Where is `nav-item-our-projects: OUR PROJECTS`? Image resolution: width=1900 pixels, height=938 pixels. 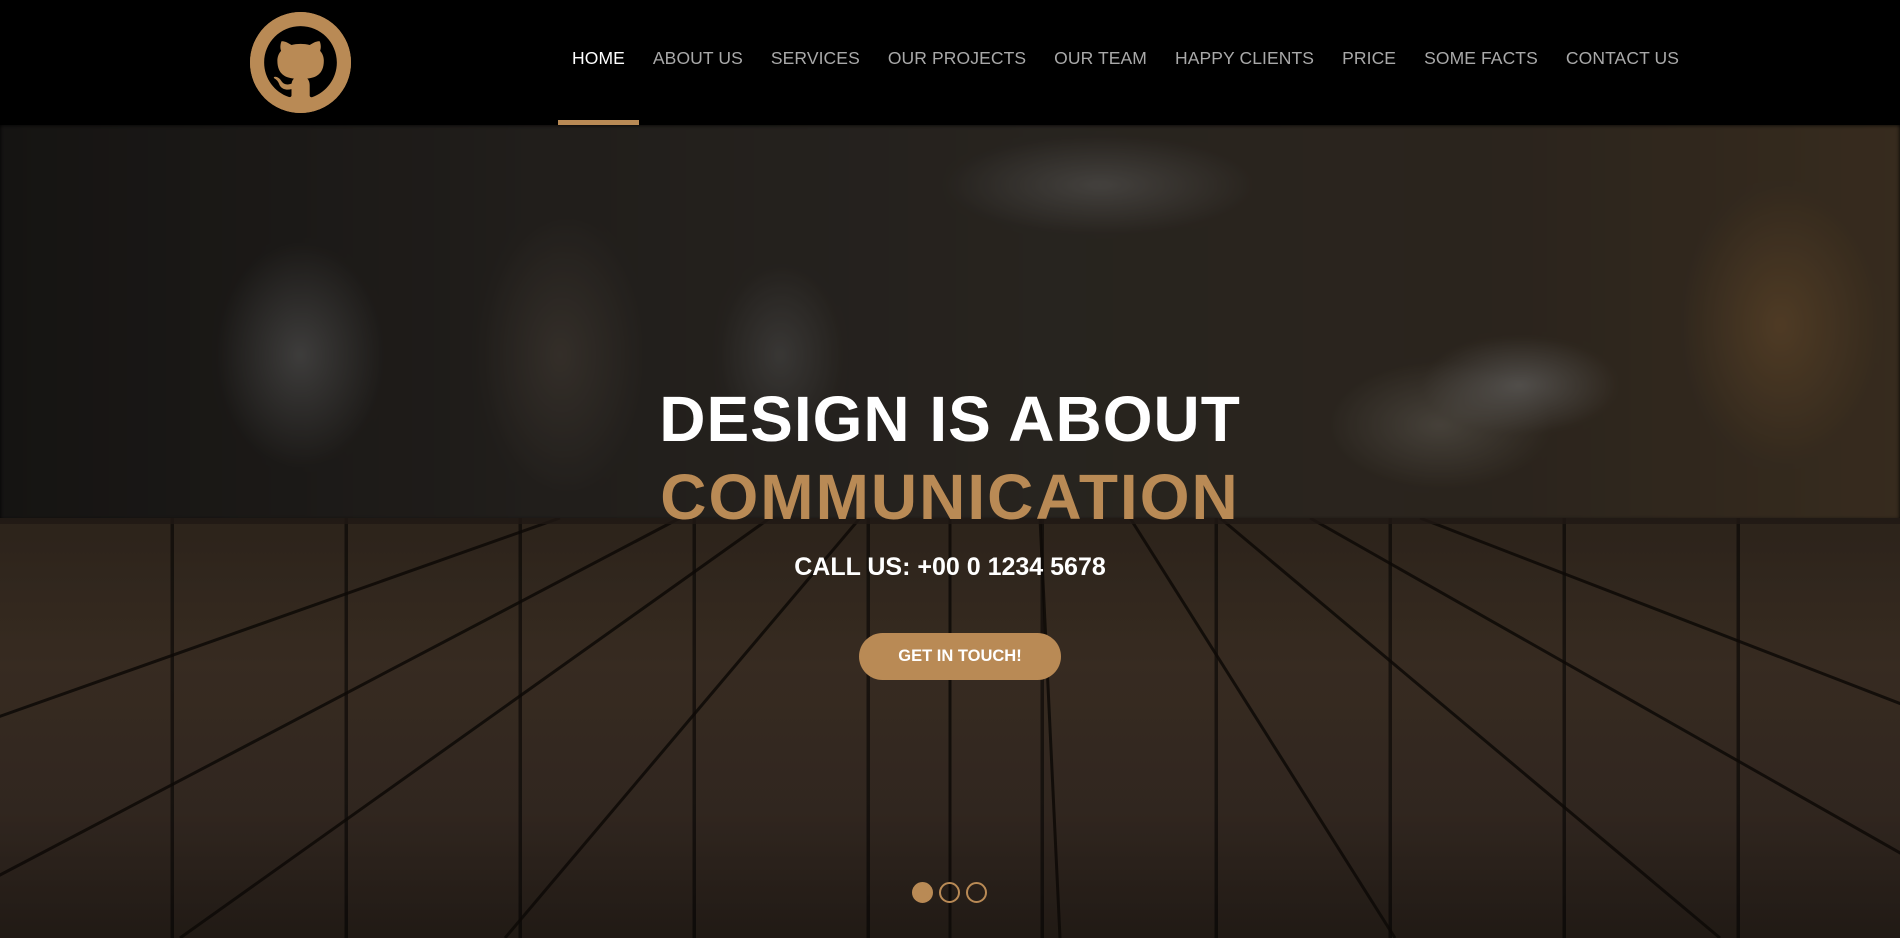 nav-item-our-projects: OUR PROJECTS is located at coordinates (957, 62).